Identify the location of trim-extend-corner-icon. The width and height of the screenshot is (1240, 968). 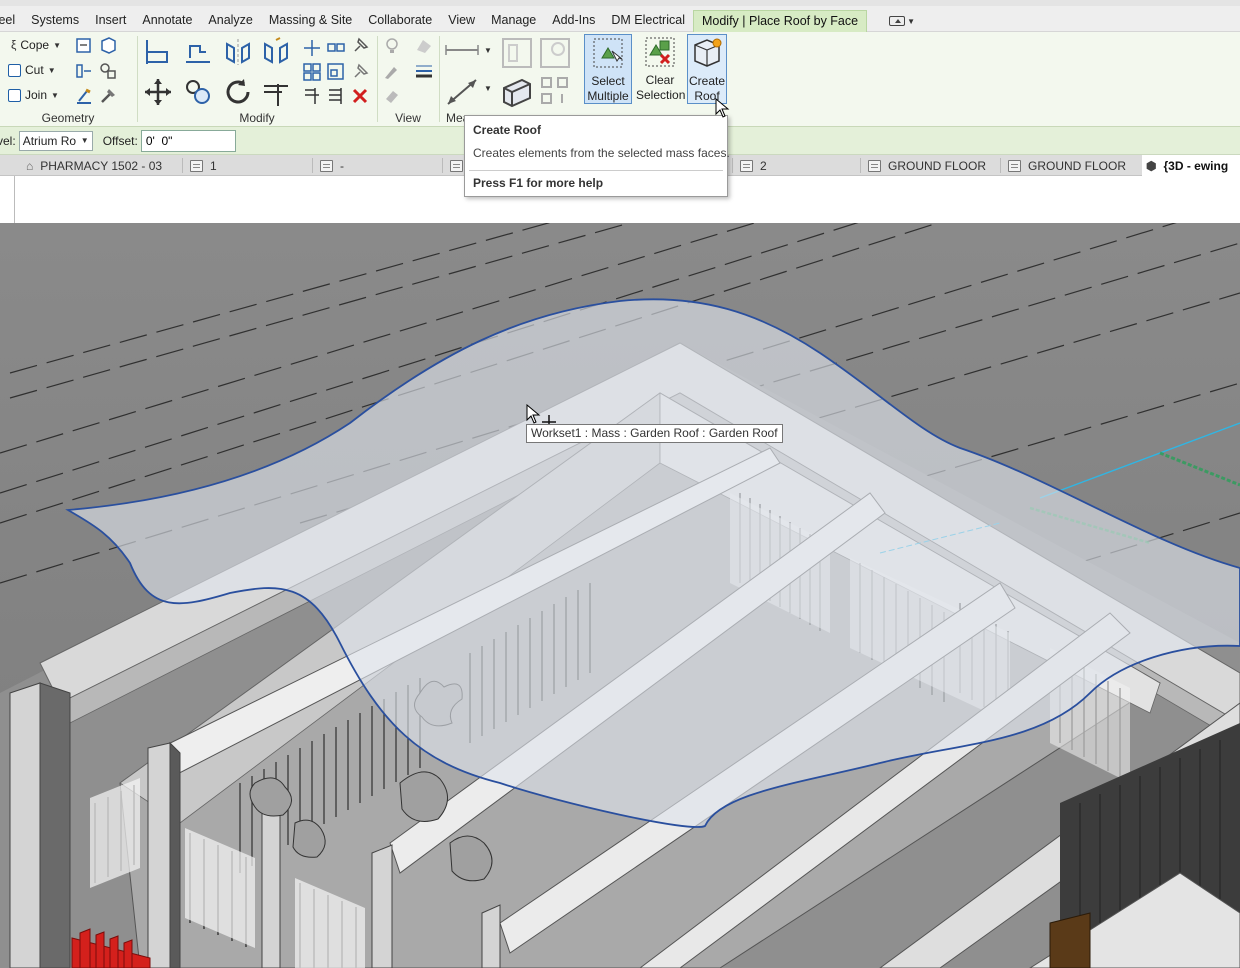
(276, 92).